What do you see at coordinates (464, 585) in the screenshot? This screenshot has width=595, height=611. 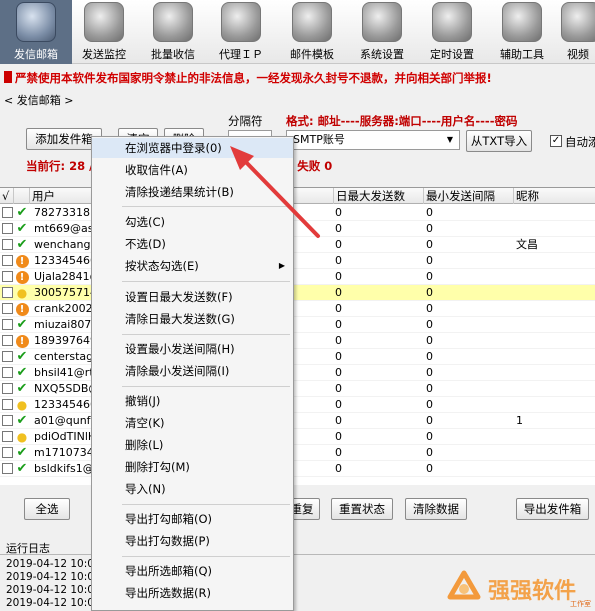 I see `brand-logo-icon` at bounding box center [464, 585].